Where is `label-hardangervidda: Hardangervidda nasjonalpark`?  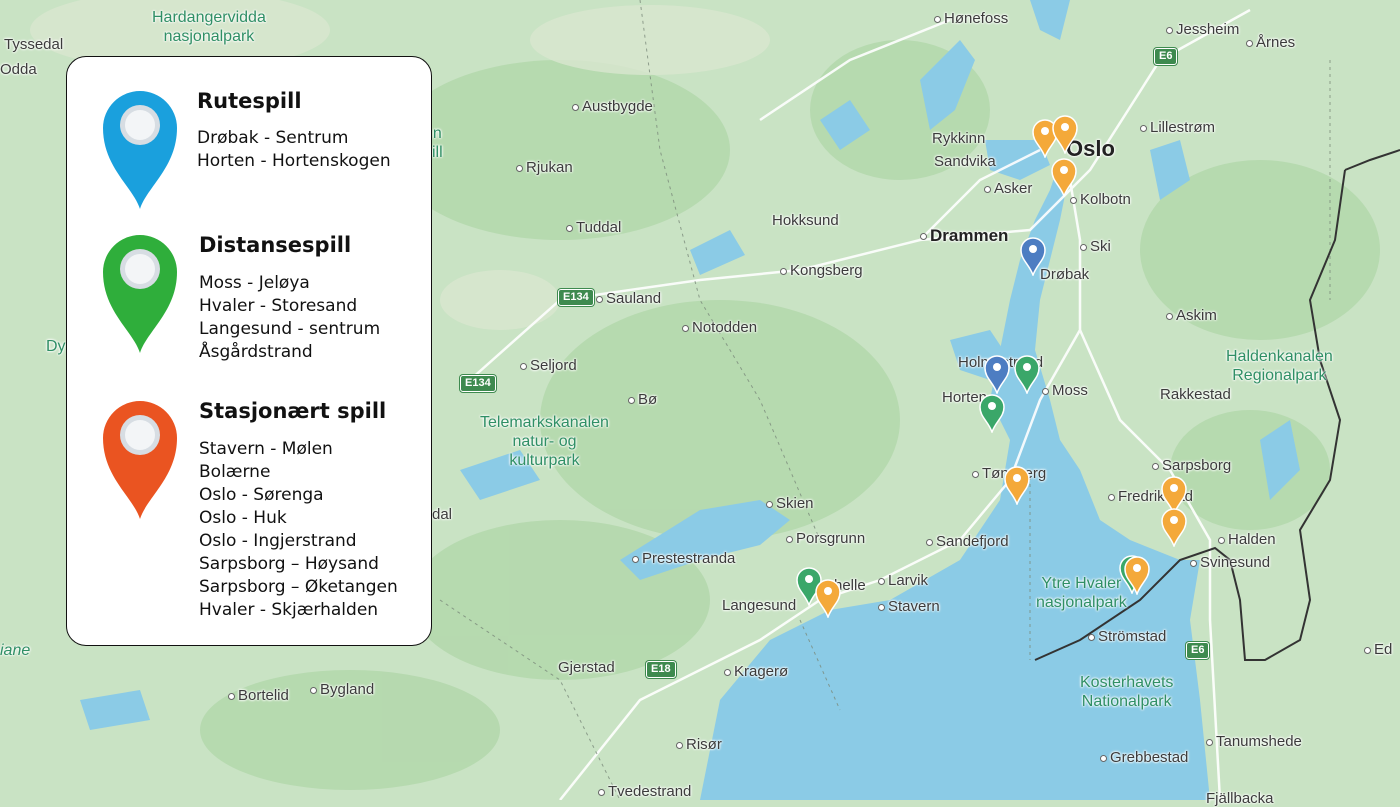 label-hardangervidda: Hardangervidda nasjonalpark is located at coordinates (209, 27).